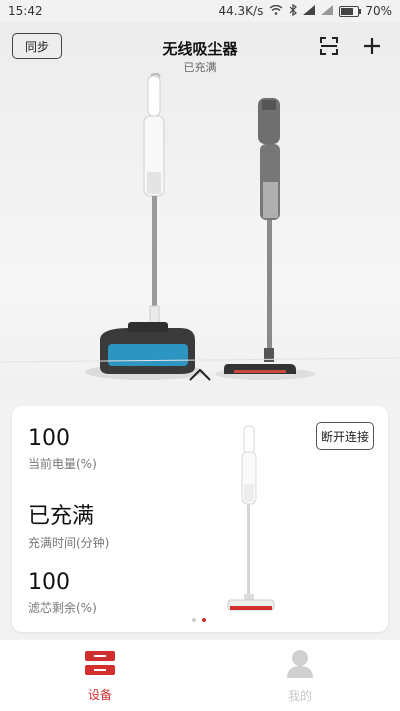  I want to click on nav-item-profile: 我的, so click(300, 675).